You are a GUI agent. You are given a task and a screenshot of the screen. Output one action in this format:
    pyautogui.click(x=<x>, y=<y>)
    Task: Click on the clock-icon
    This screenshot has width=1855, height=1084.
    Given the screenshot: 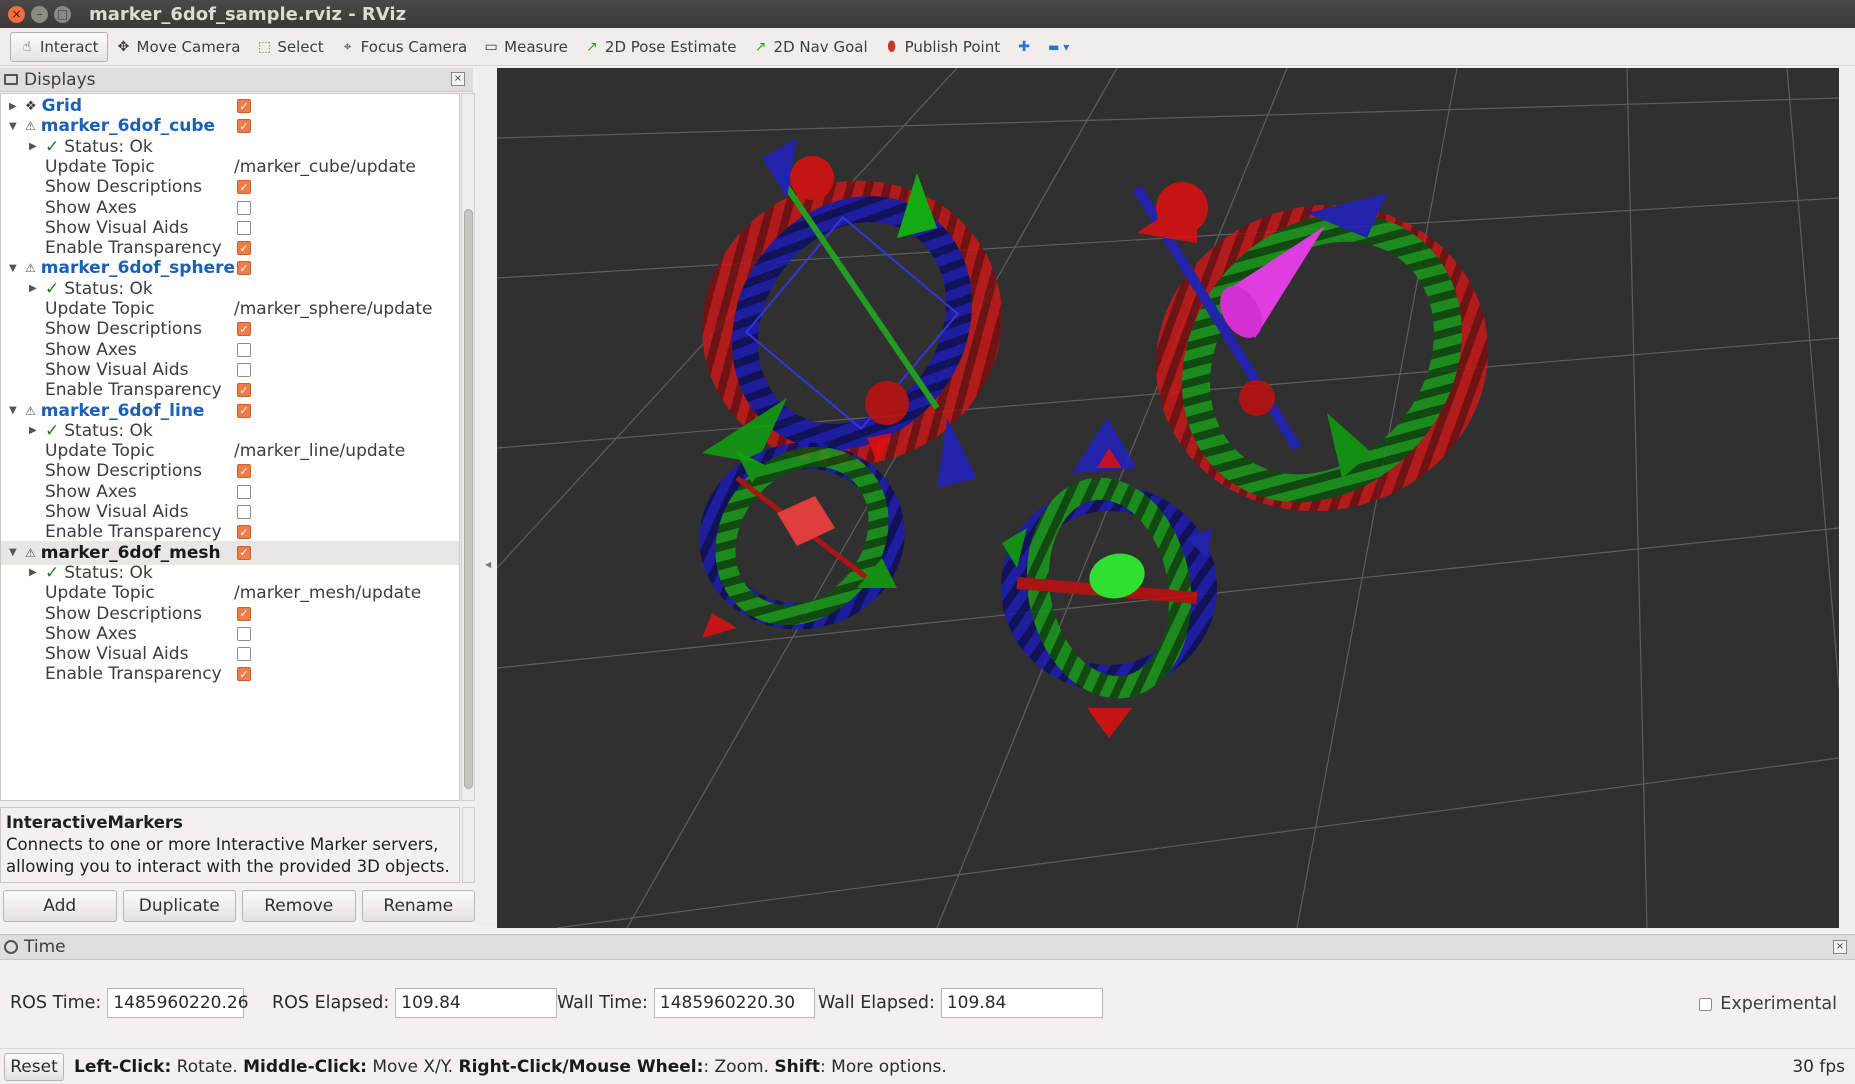 What is the action you would take?
    pyautogui.click(x=11, y=947)
    